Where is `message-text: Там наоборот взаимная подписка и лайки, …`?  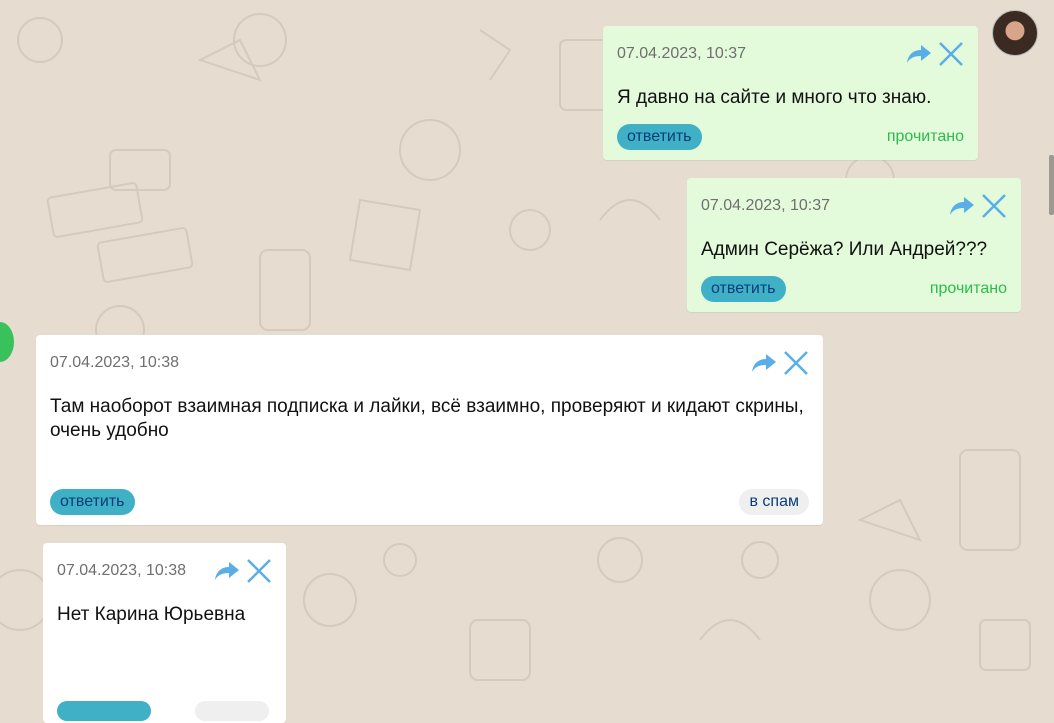
message-text: Там наоборот взаимная подписка и лайки, … is located at coordinates (427, 418).